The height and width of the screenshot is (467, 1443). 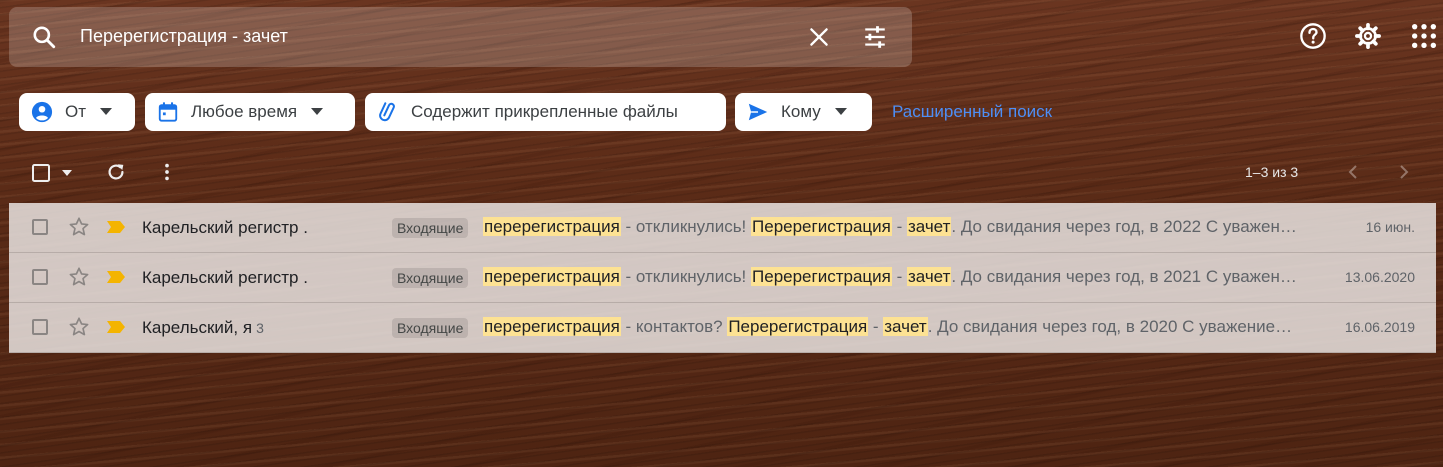 I want to click on email-date: 16.06.2019, so click(x=1379, y=327).